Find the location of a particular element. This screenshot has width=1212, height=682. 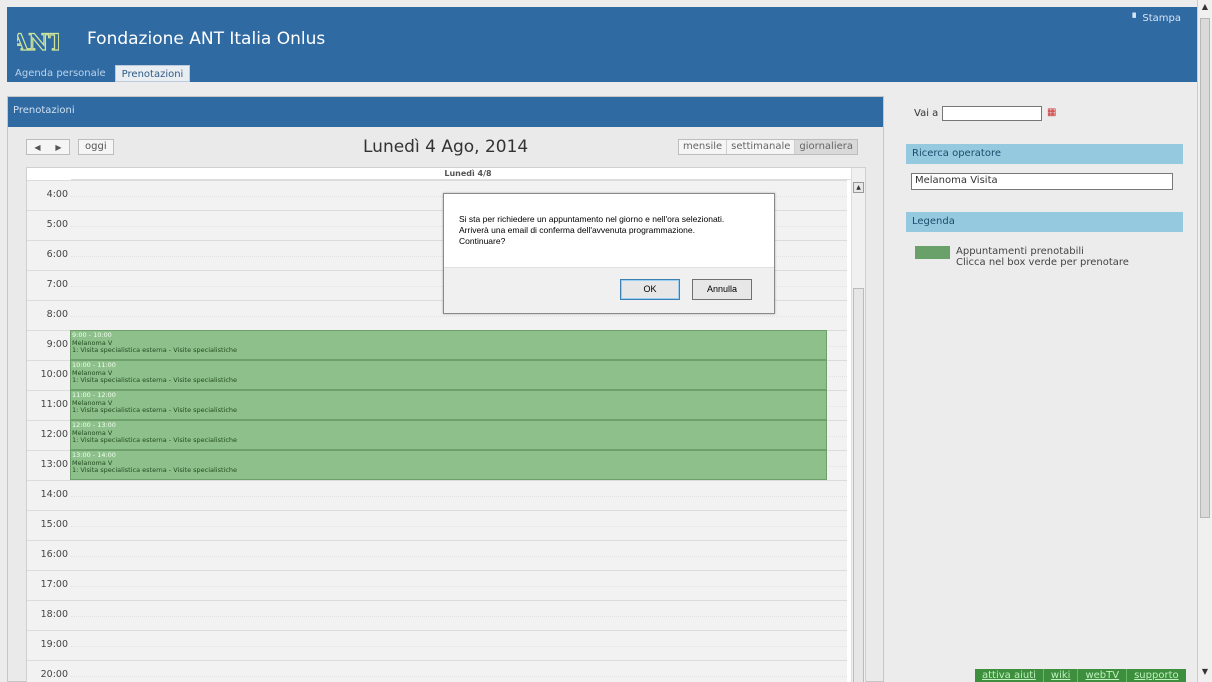

grid-scrollbar: ▲ is located at coordinates (858, 425).